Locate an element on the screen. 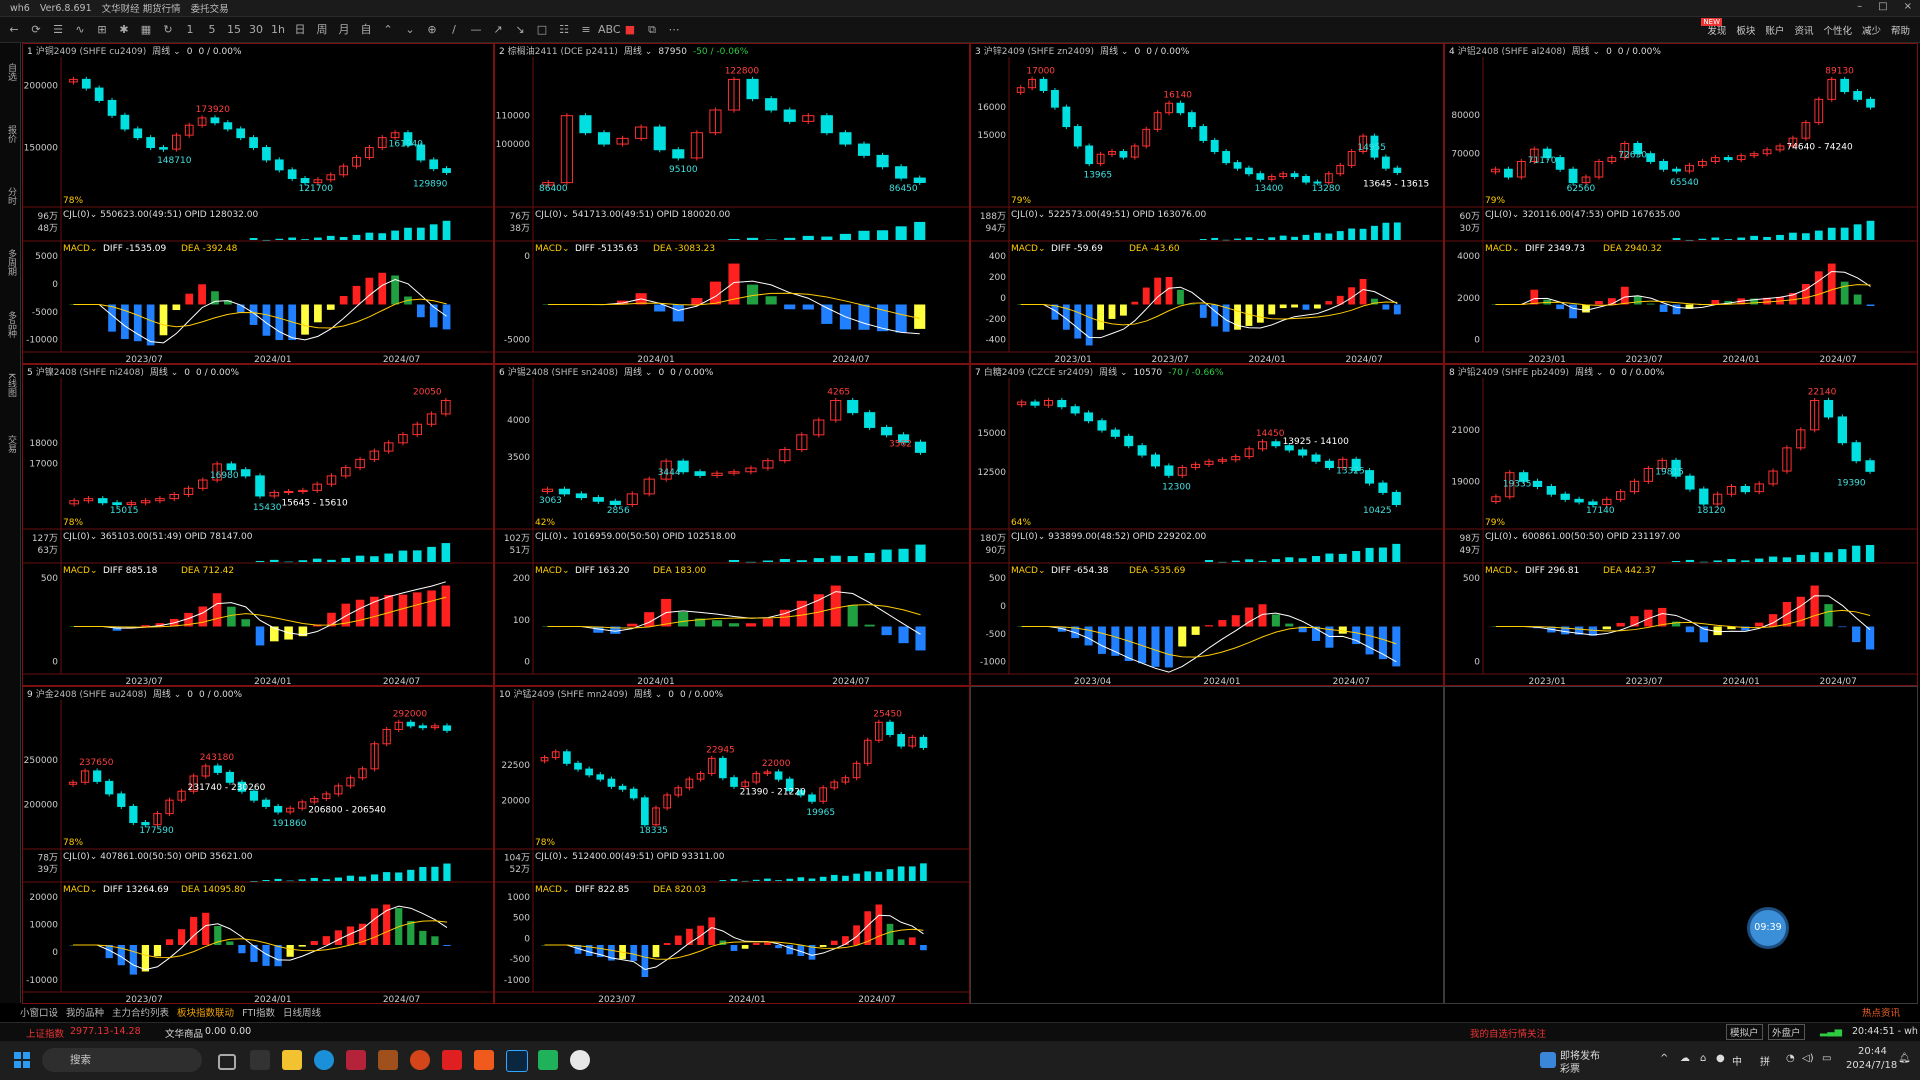  indicator-icon: ✱ is located at coordinates (124, 30).